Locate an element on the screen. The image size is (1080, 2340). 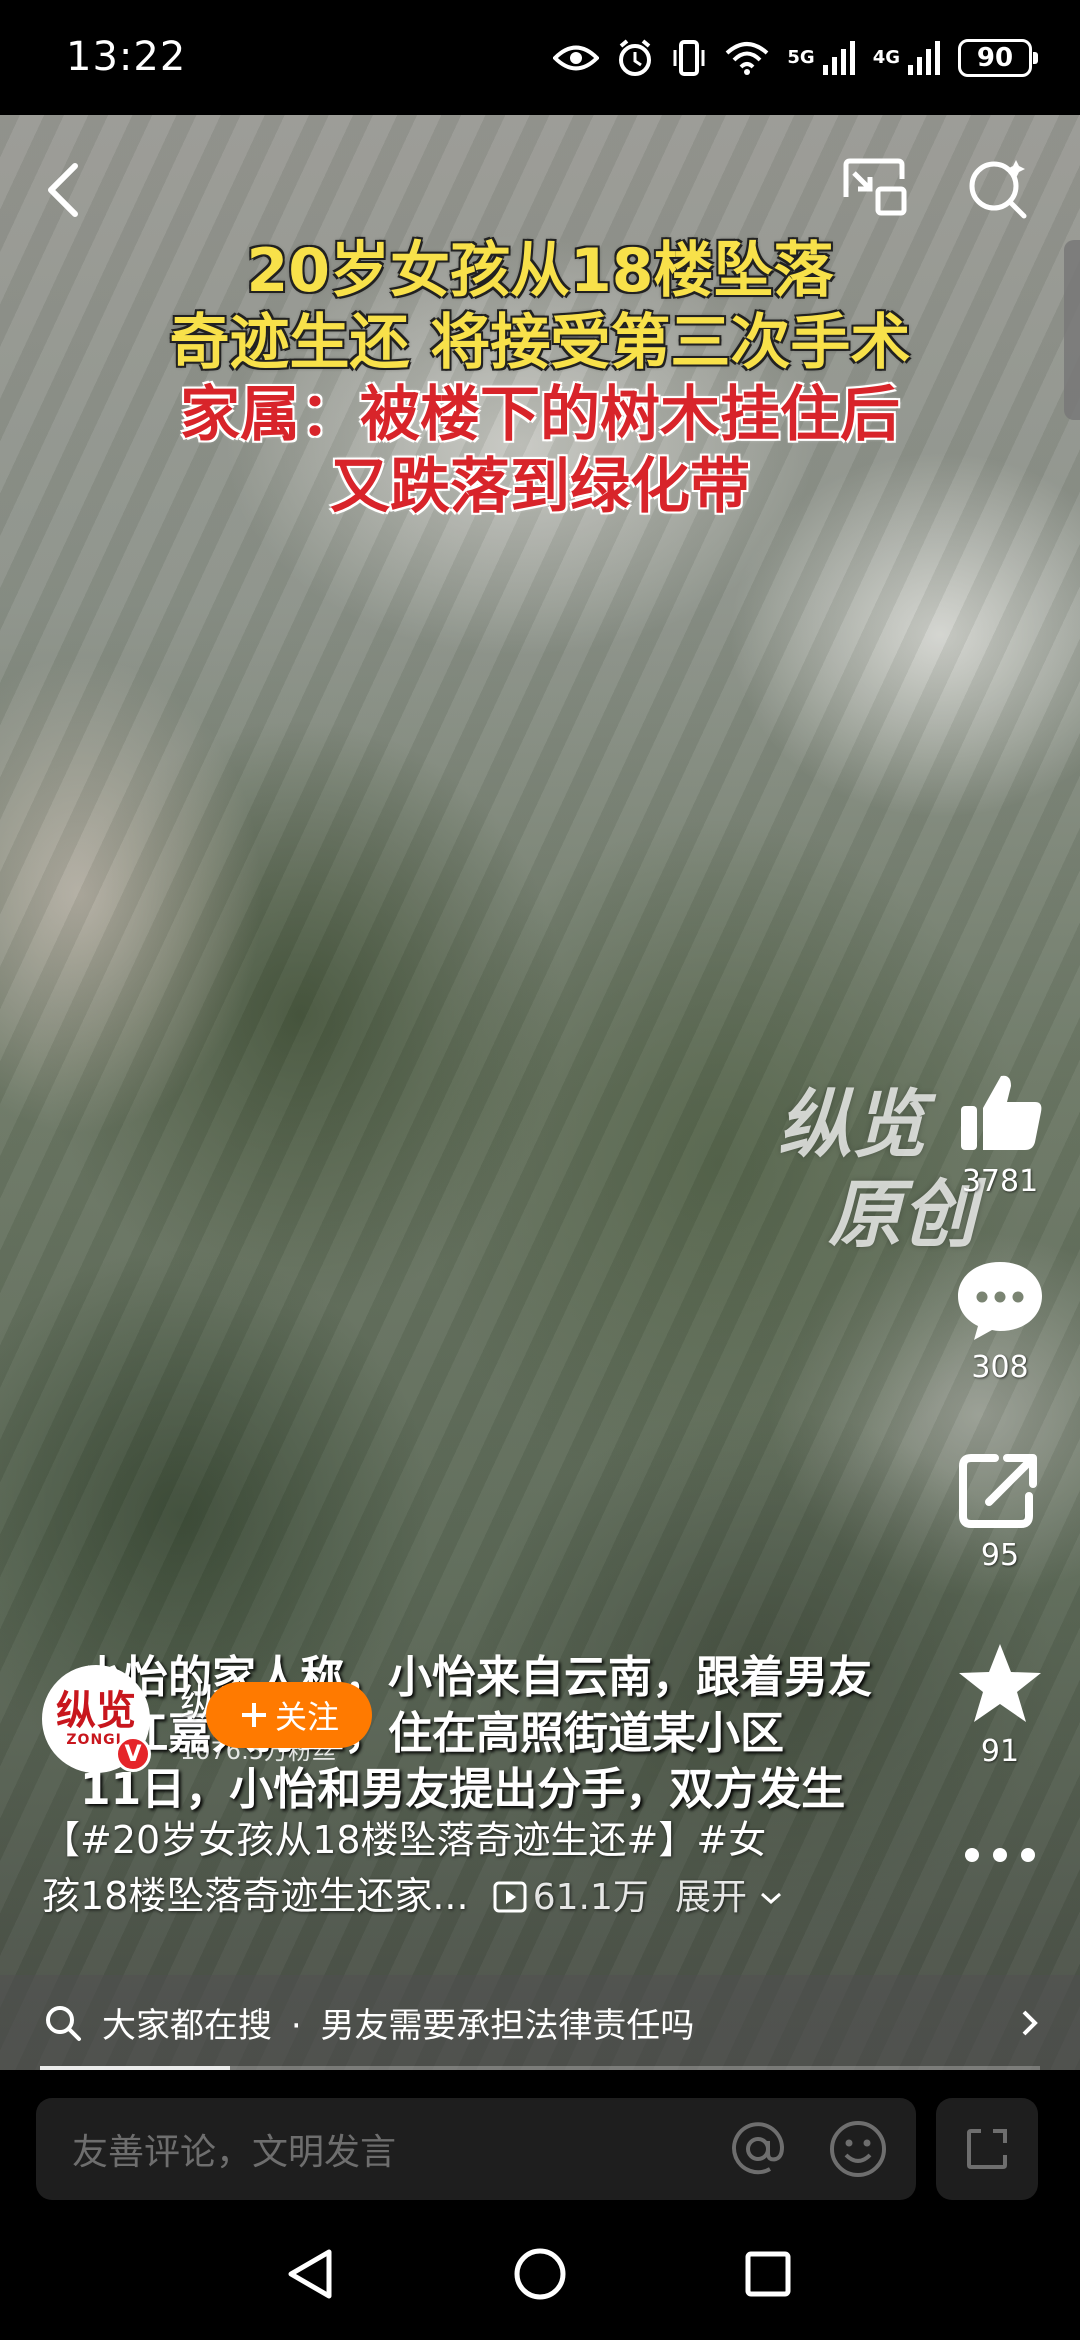
comment-bar: 友善评论，文明发言 is located at coordinates (540, 2140).